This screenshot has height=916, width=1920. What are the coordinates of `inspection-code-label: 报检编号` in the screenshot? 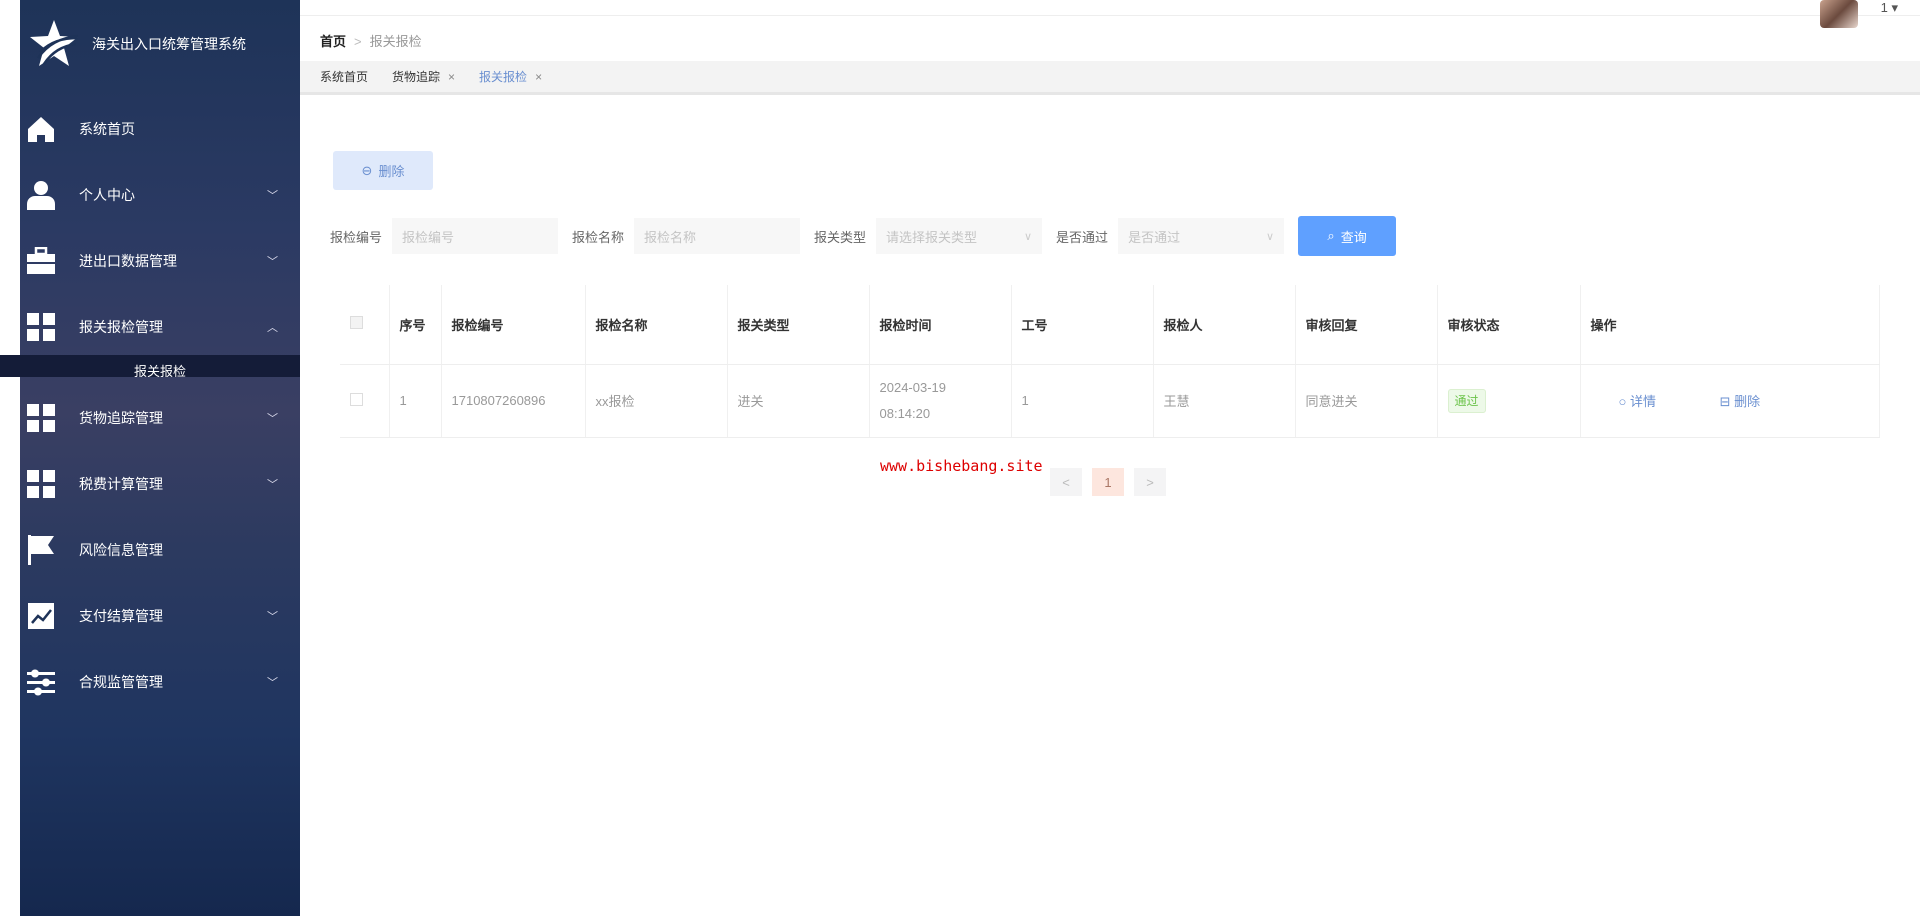 It's located at (356, 237).